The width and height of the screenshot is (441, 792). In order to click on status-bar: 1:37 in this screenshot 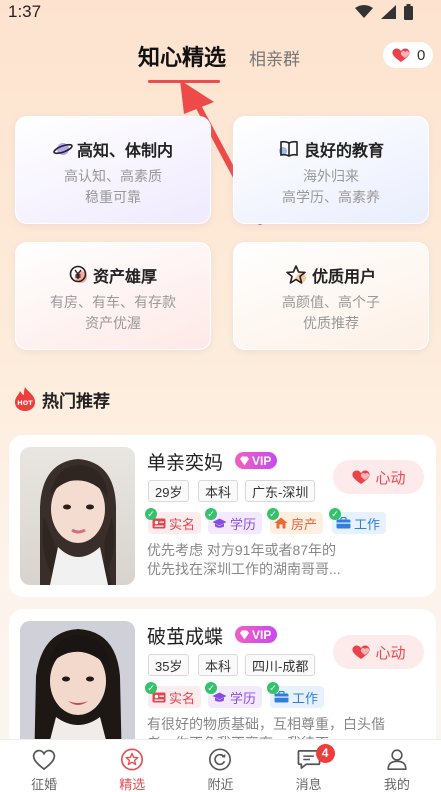, I will do `click(220, 13)`.